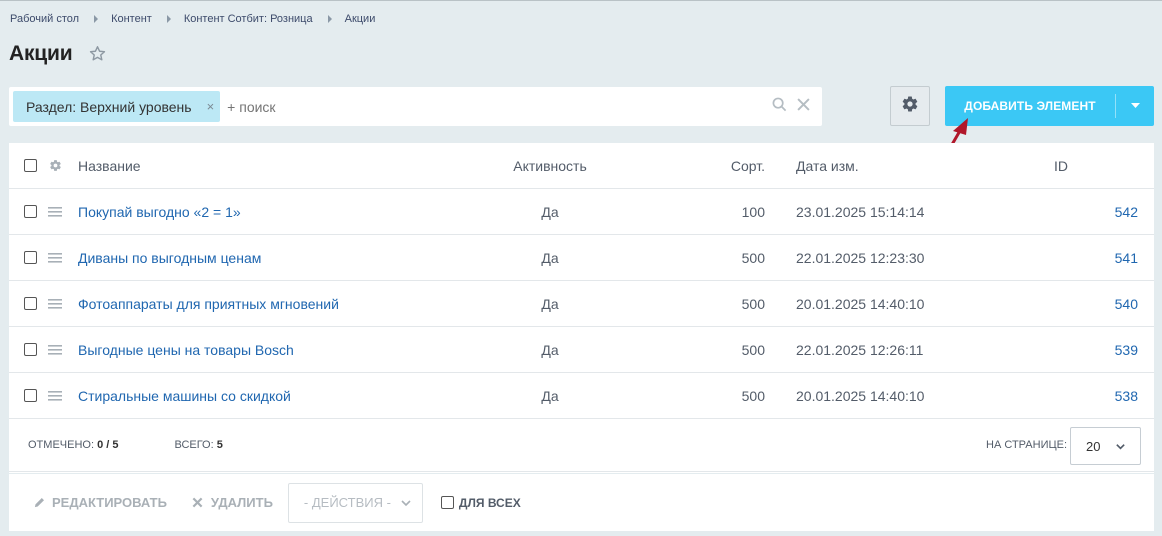 The width and height of the screenshot is (1162, 536). I want to click on selected-count: ОТМЕЧЕНО: 0 / 5, so click(73, 445).